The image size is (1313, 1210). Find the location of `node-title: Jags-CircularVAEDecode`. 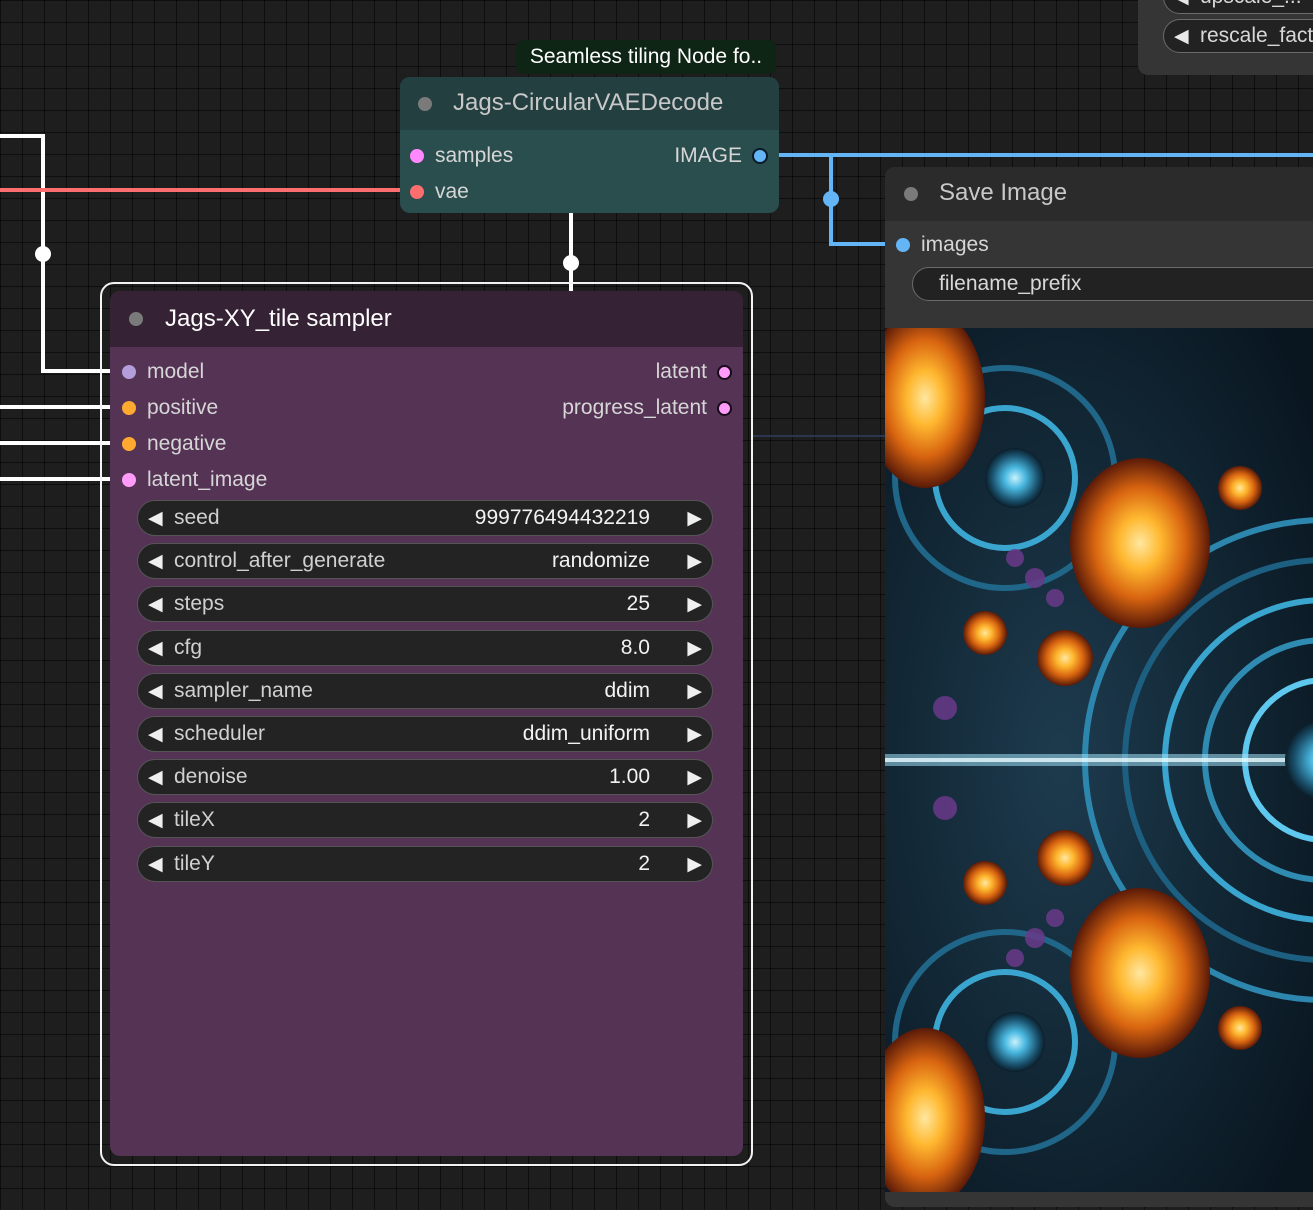

node-title: Jags-CircularVAEDecode is located at coordinates (588, 102).